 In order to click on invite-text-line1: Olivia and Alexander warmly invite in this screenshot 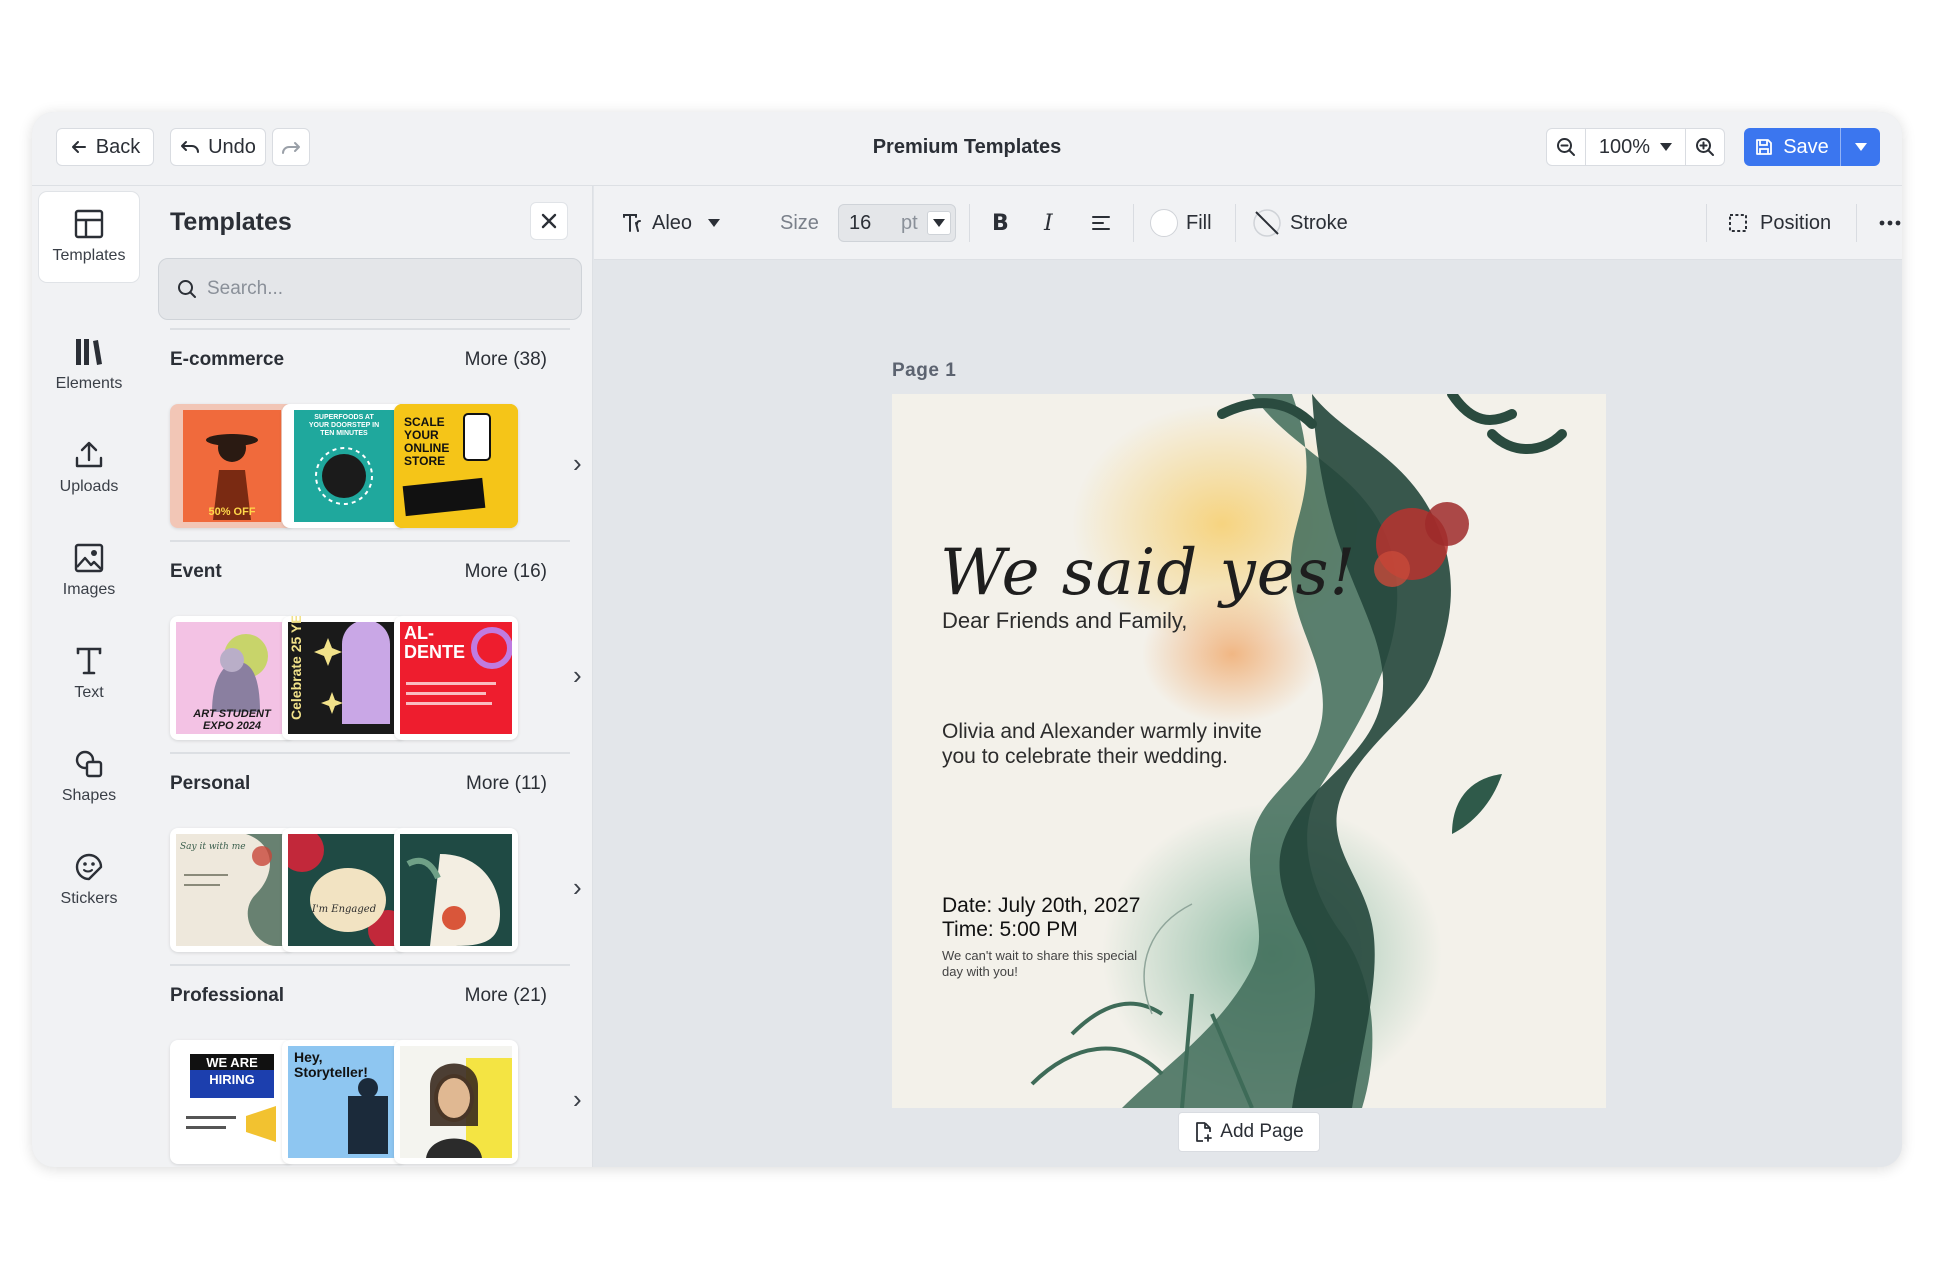, I will do `click(1102, 732)`.